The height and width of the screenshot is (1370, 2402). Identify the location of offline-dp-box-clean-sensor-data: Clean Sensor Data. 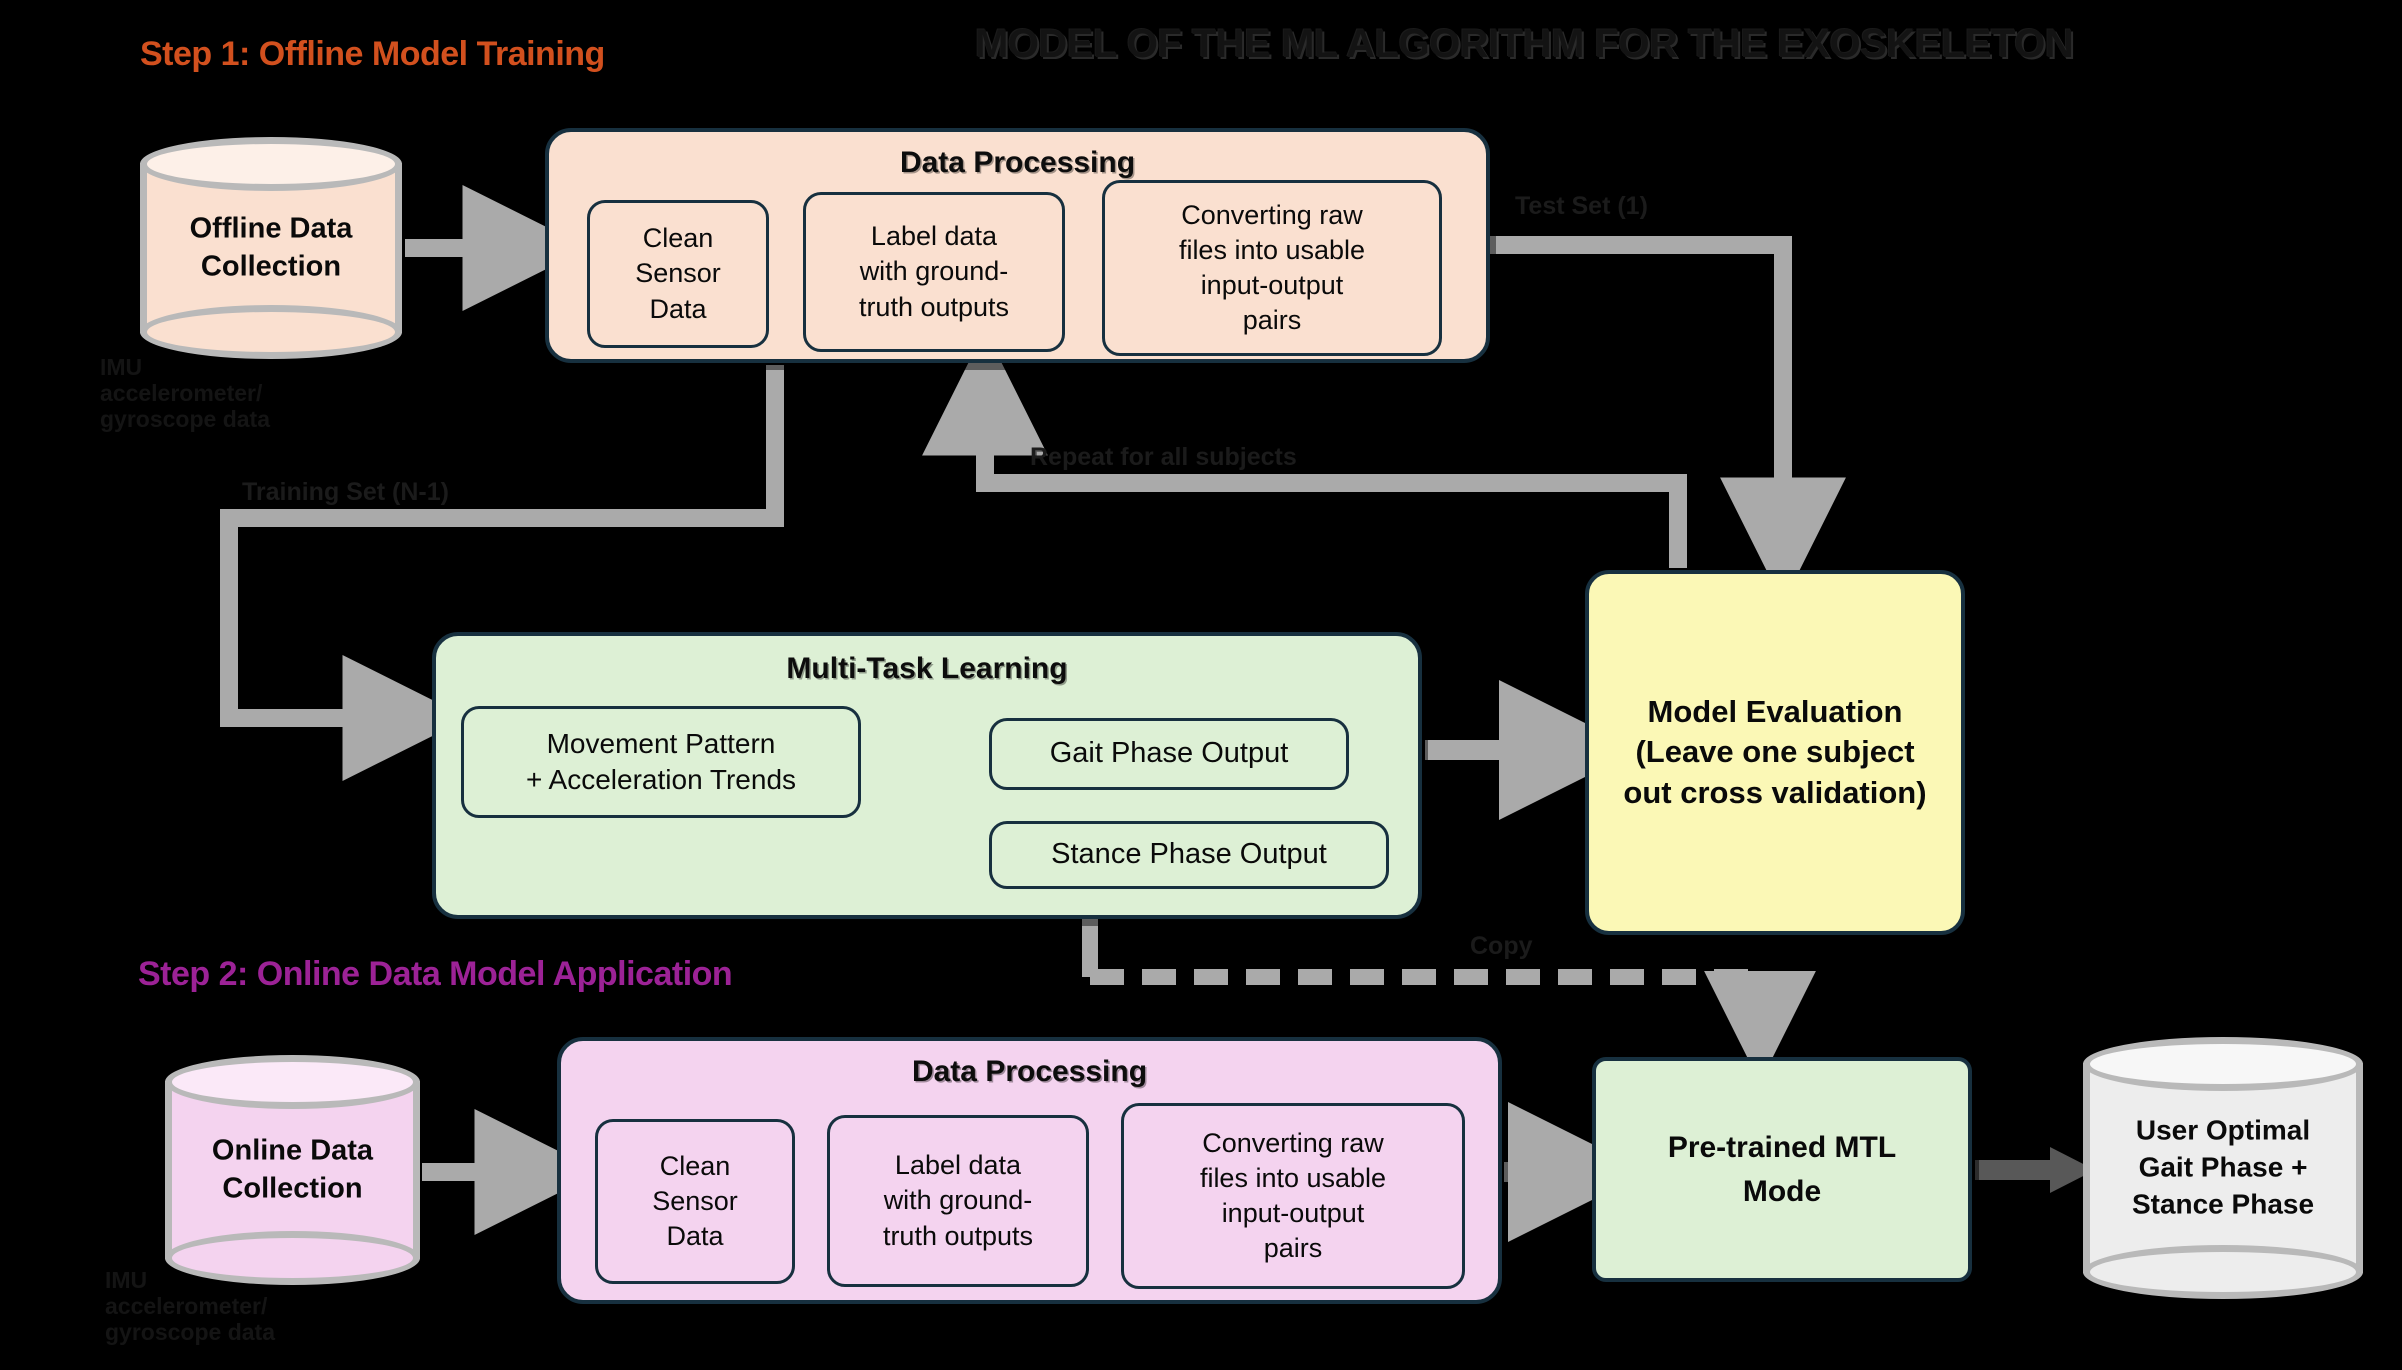
(678, 274).